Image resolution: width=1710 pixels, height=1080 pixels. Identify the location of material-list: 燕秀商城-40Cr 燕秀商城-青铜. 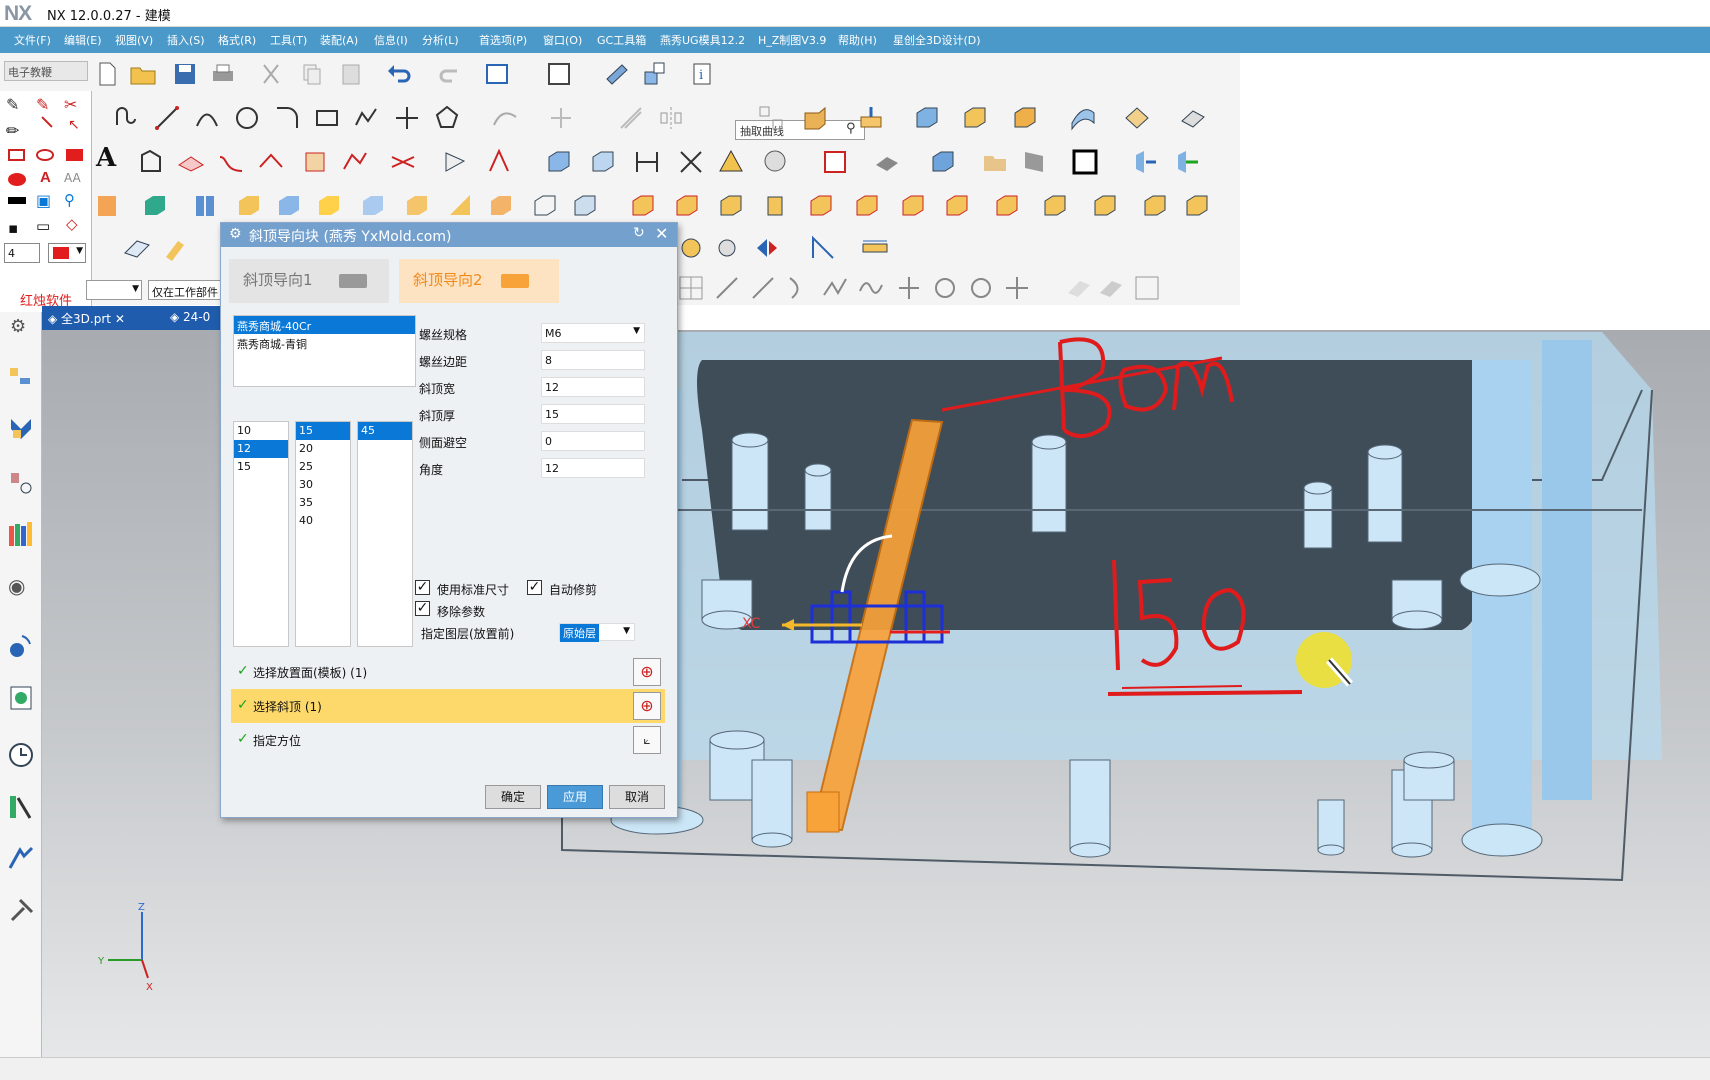
(324, 351).